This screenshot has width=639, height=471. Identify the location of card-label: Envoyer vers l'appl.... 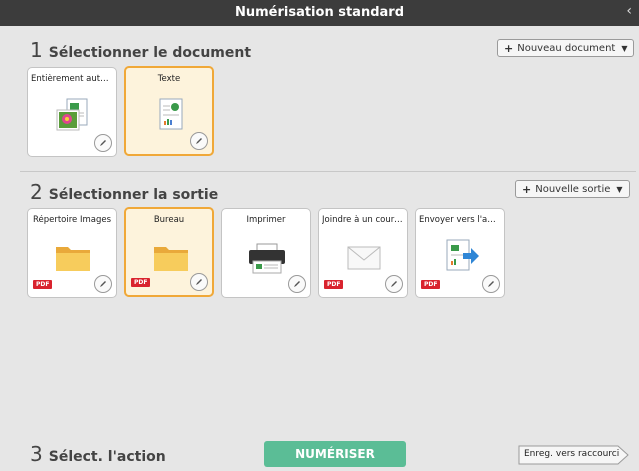
(460, 220).